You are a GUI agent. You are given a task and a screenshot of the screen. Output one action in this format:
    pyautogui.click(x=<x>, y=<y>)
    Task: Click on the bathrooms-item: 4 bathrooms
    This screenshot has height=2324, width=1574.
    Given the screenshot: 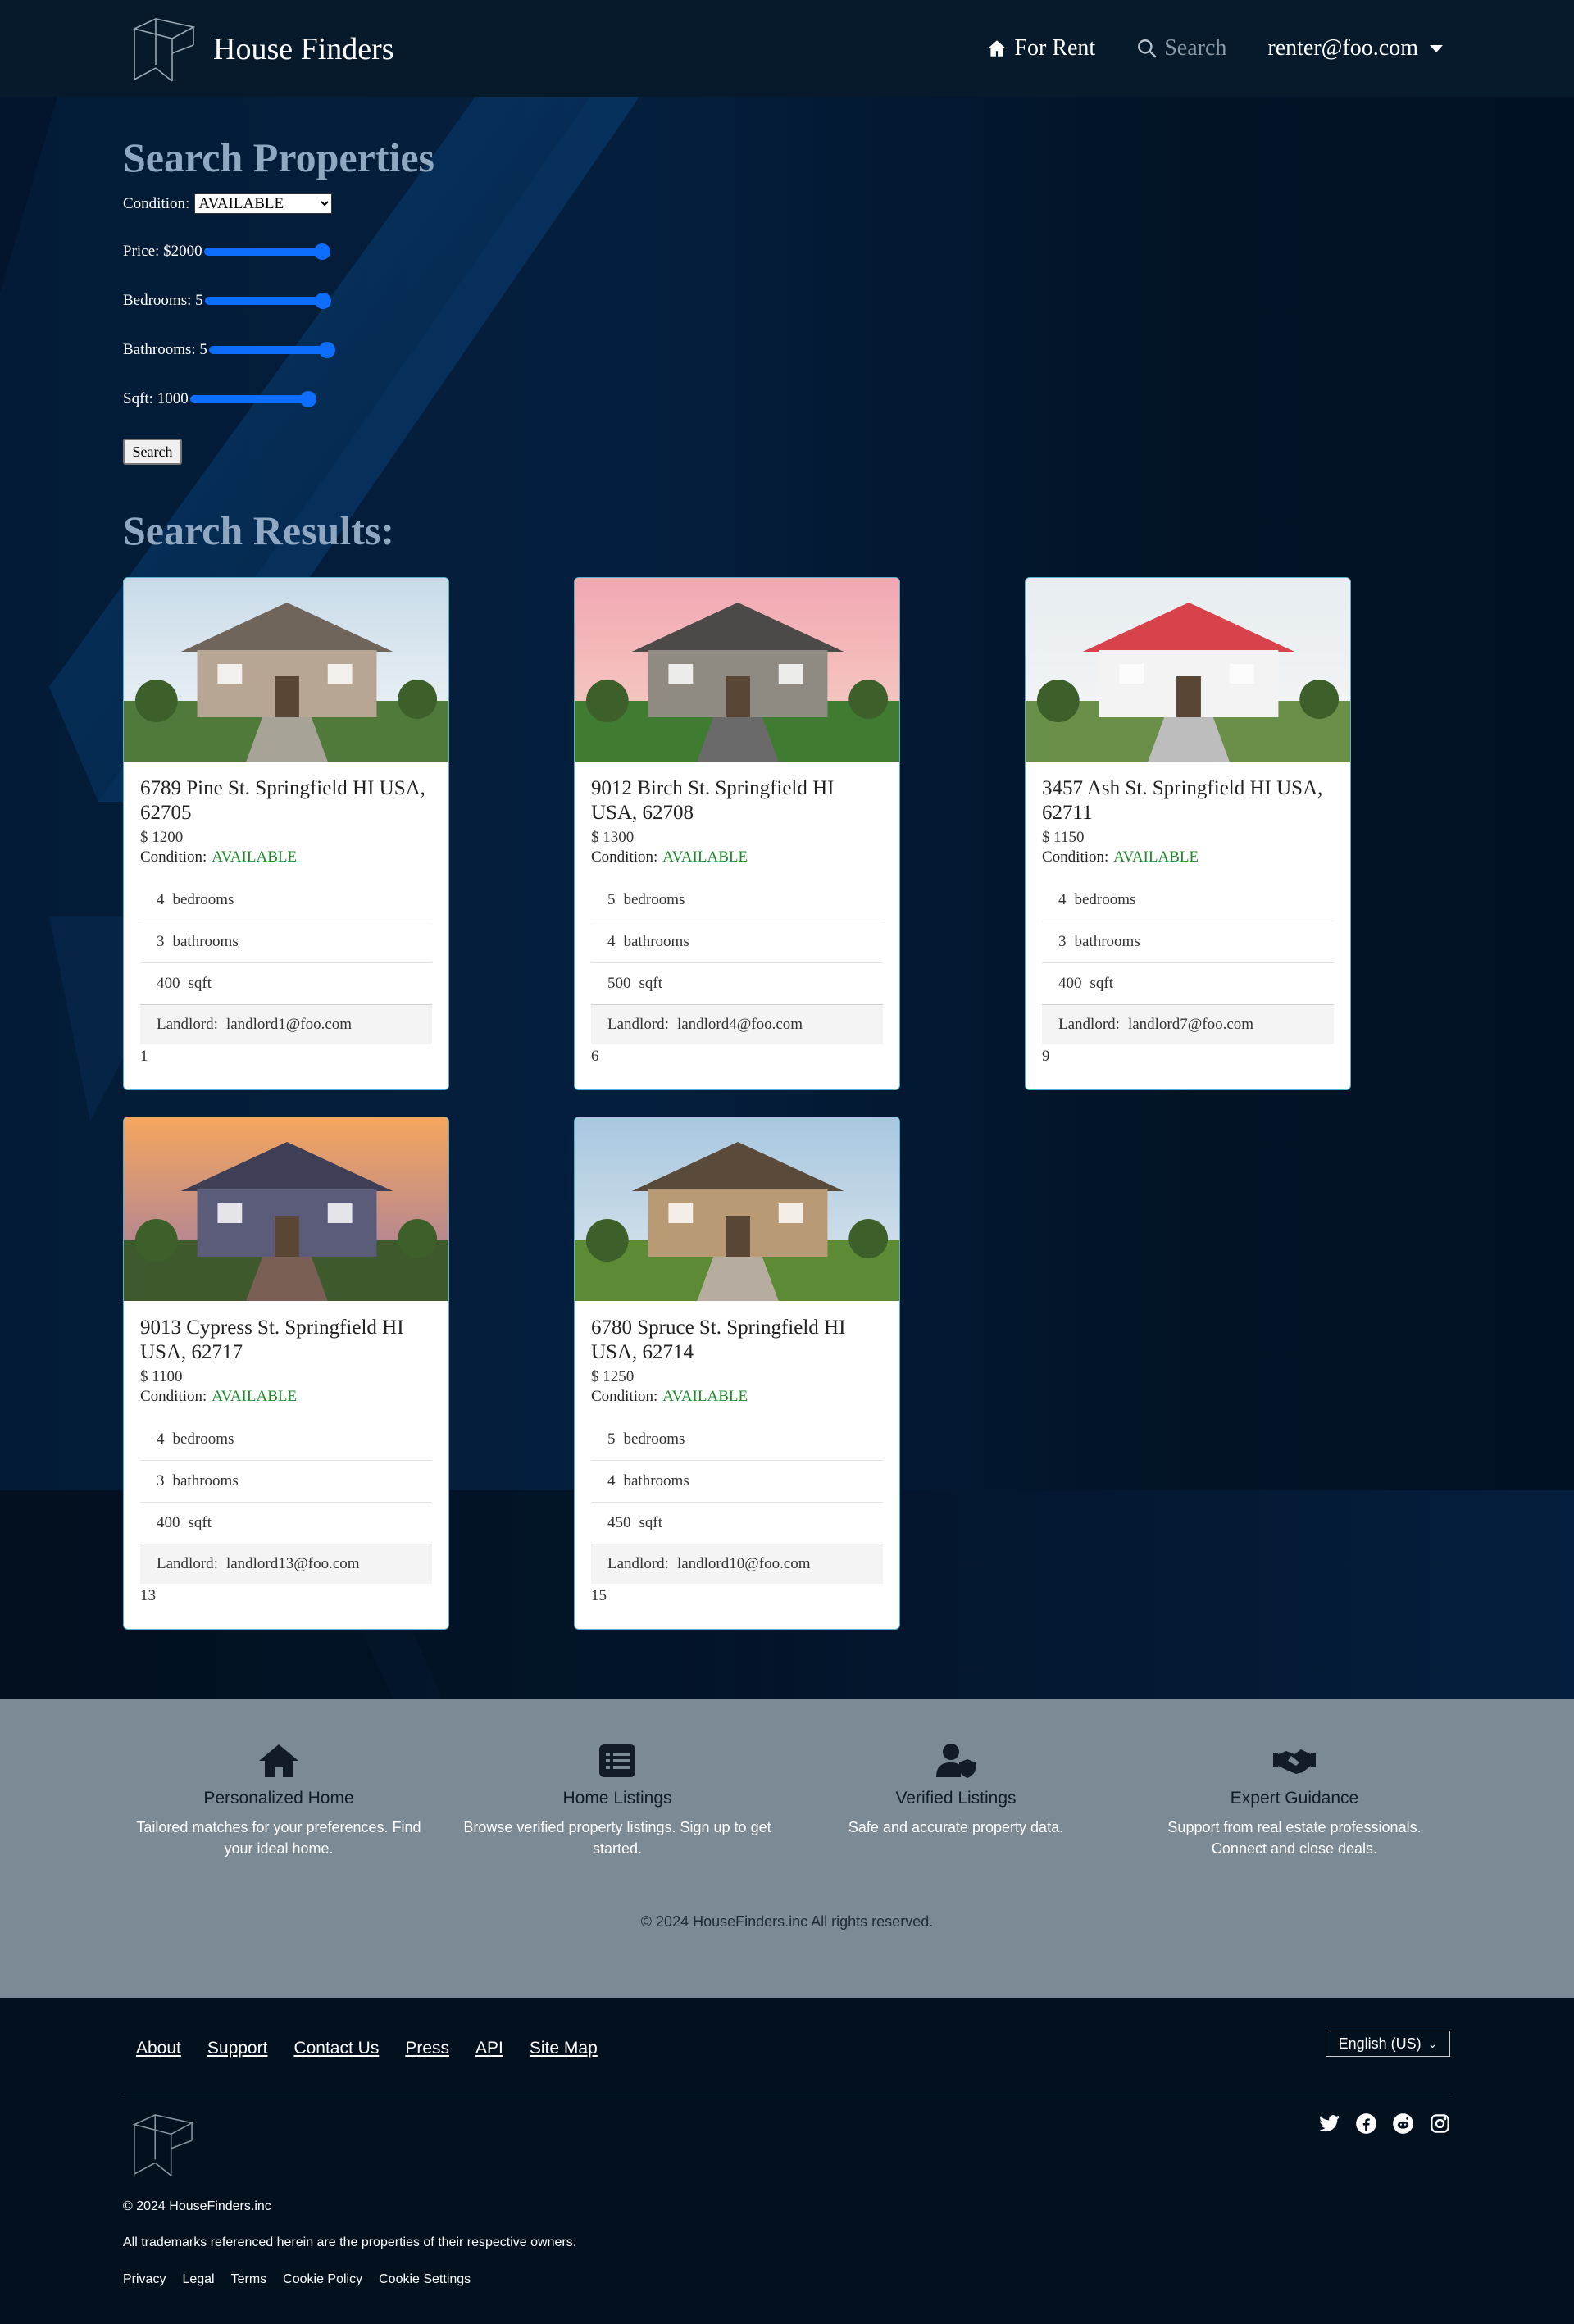 What is the action you would take?
    pyautogui.click(x=737, y=942)
    